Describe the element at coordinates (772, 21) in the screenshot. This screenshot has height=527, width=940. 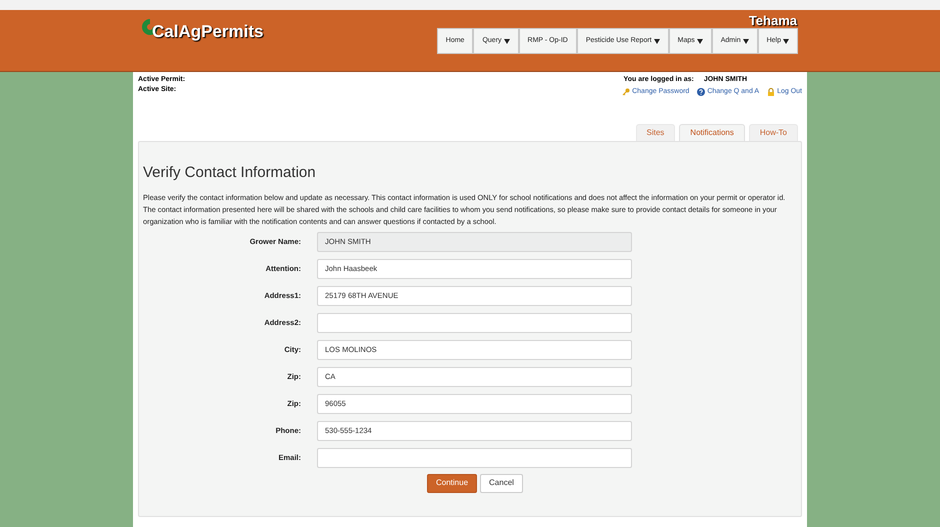
I see `county-name: Tehama` at that location.